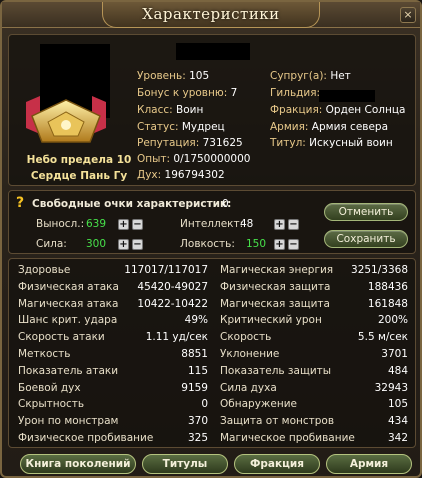 This screenshot has width=422, height=478. I want to click on stat-row-left-3: Шанс крит. удара 49%, so click(113, 320).